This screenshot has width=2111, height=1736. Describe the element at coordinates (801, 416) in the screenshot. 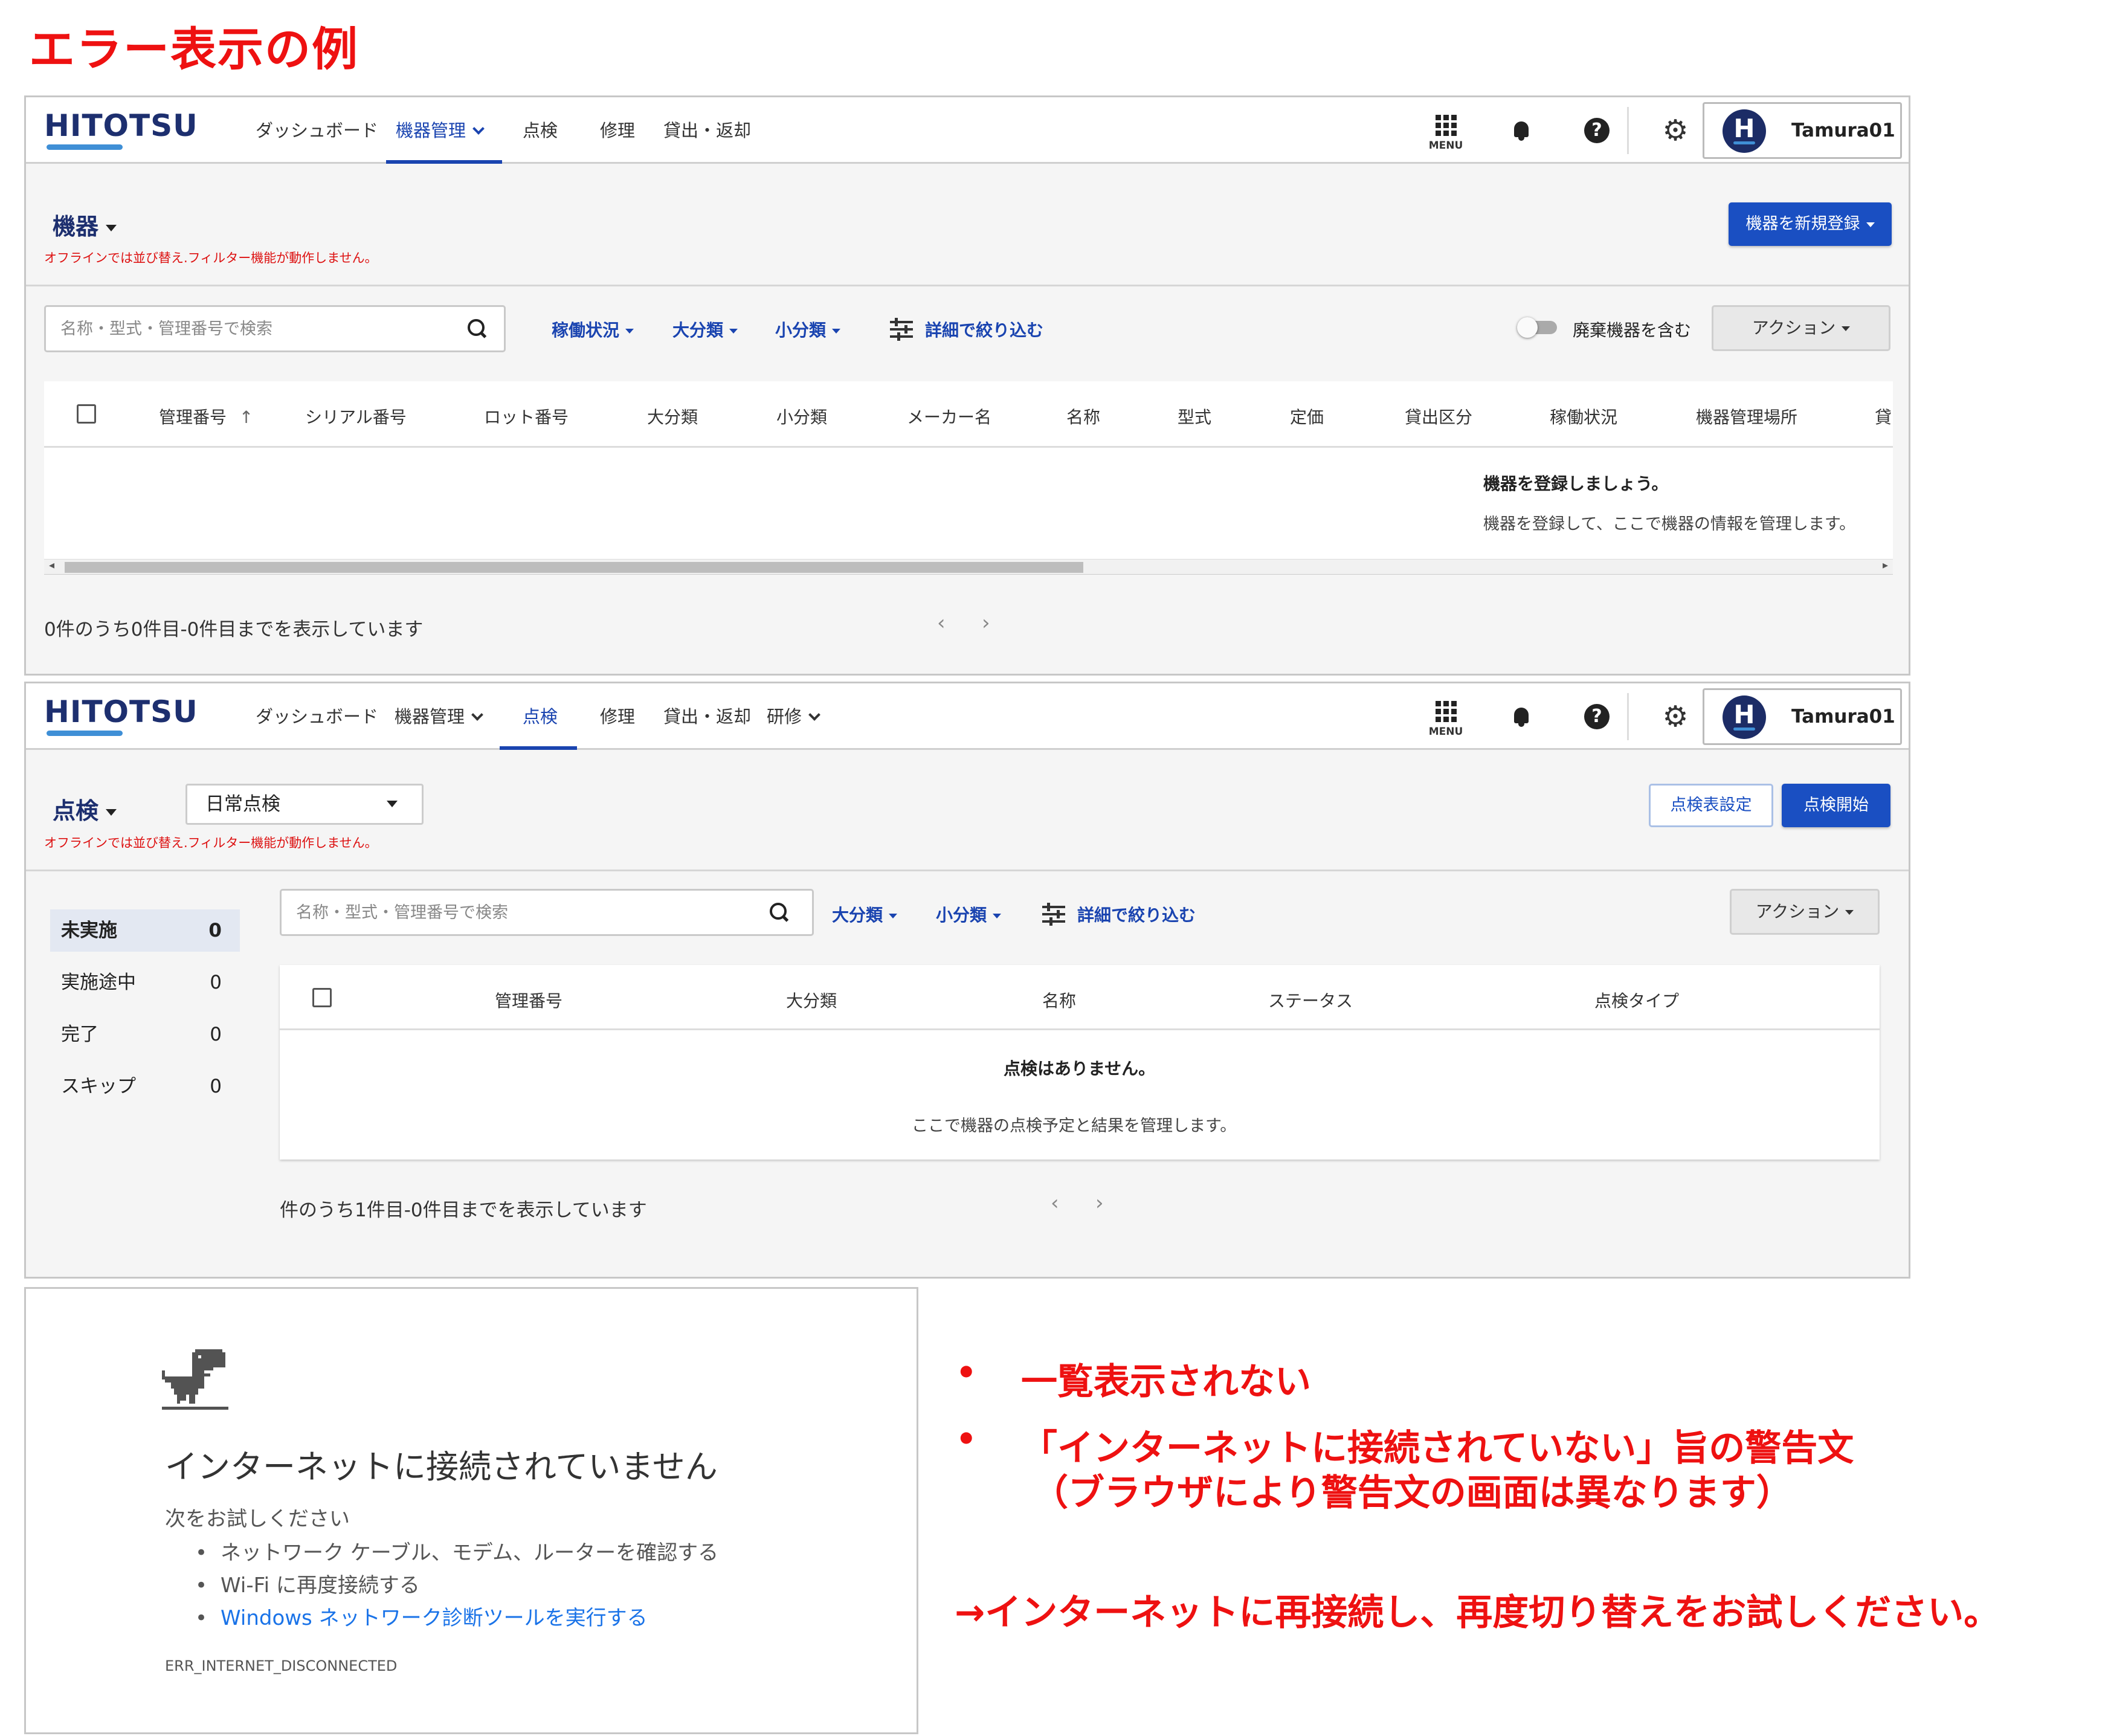

I see `col-minor-category: 小分類` at that location.